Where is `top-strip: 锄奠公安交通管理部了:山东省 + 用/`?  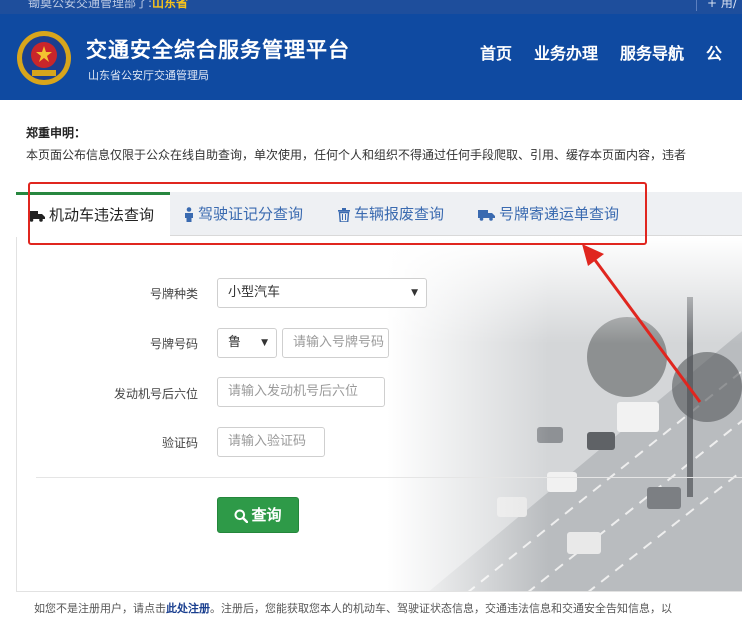 top-strip: 锄奠公安交通管理部了:山东省 + 用/ is located at coordinates (371, 7).